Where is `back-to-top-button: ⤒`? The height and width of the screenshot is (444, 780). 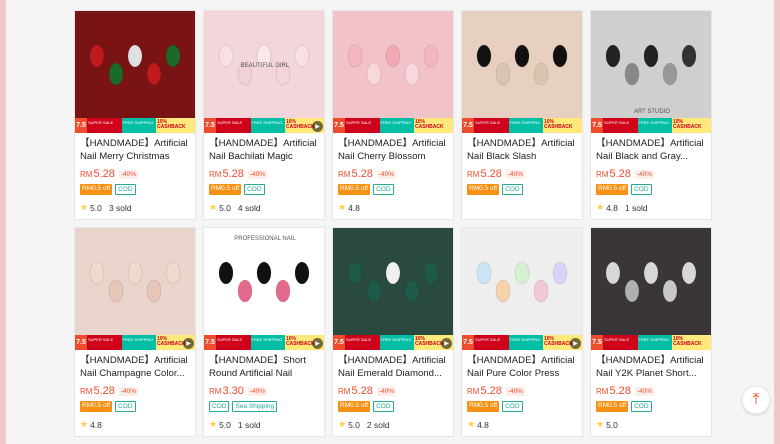
back-to-top-button: ⤒ is located at coordinates (756, 400).